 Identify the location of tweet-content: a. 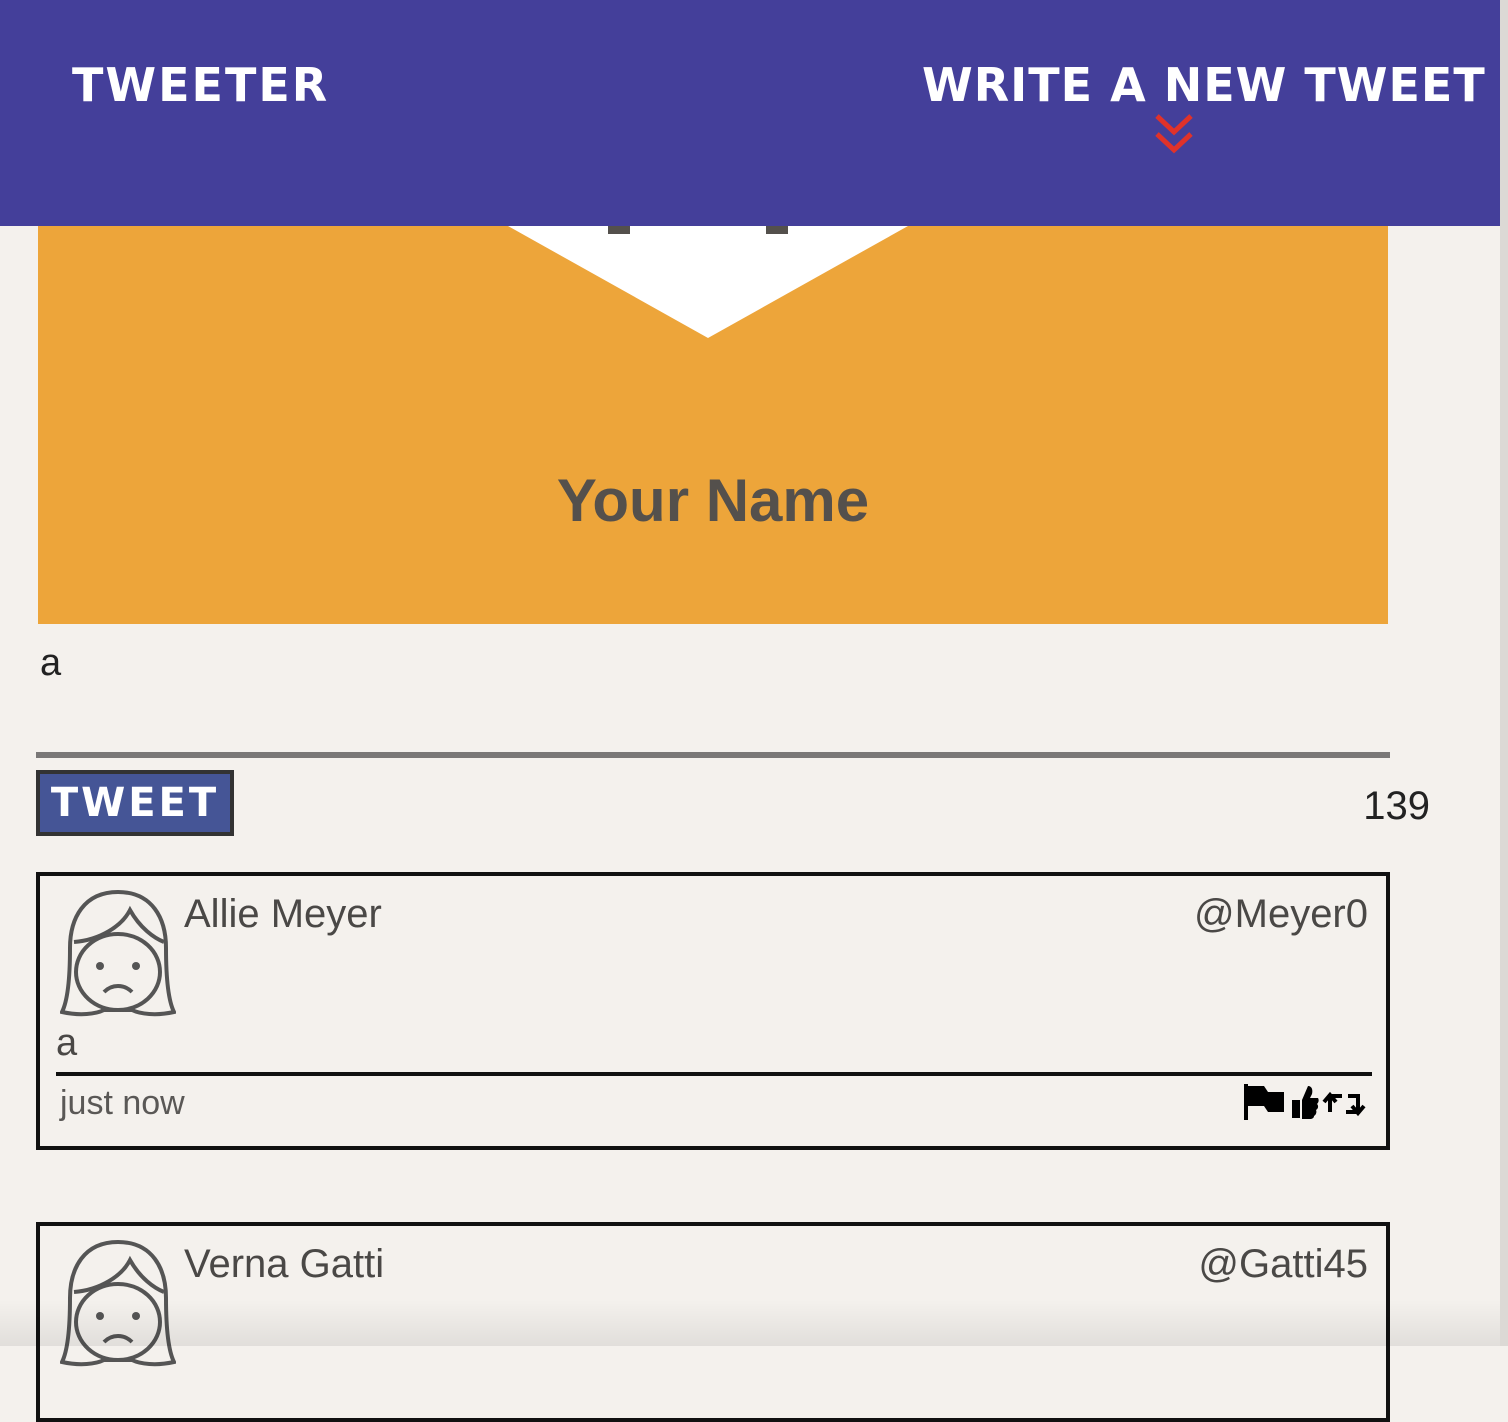
(67, 1043).